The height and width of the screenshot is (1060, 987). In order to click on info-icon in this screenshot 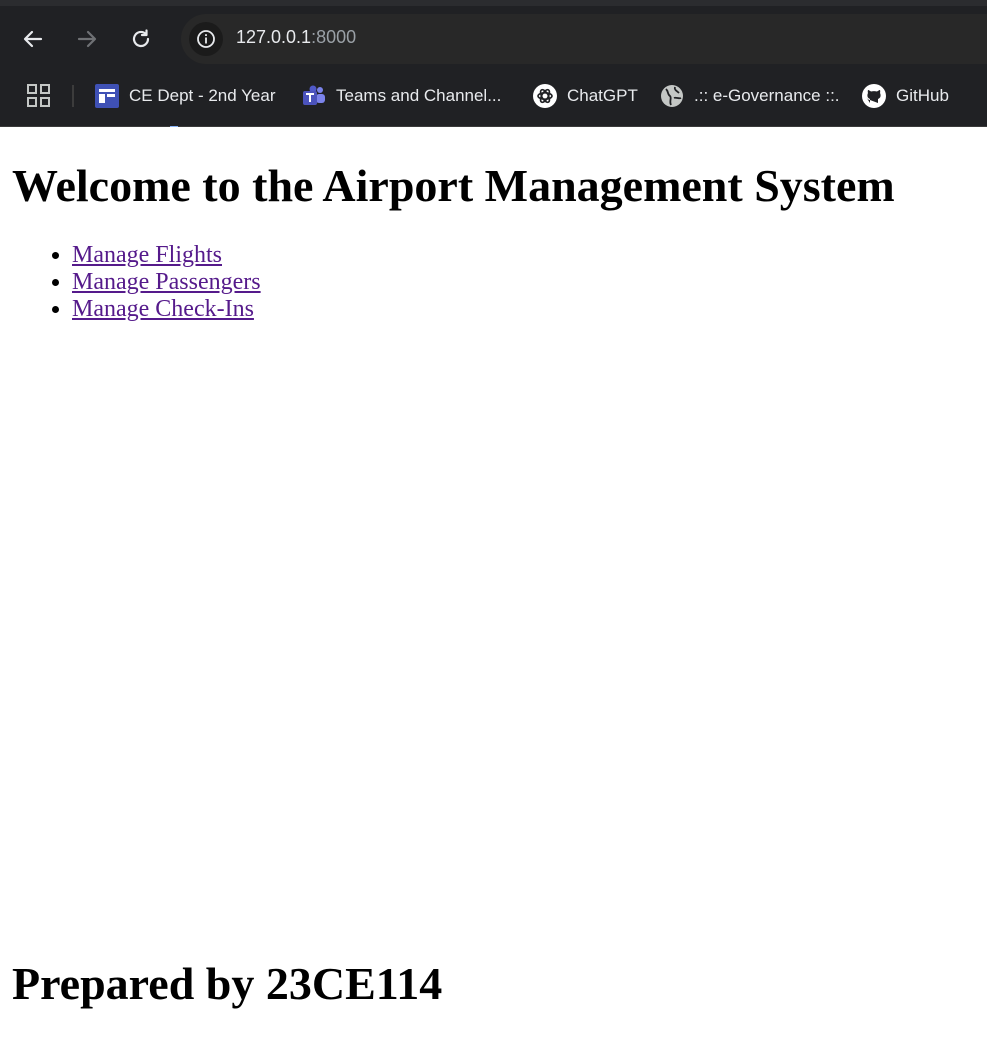, I will do `click(206, 39)`.